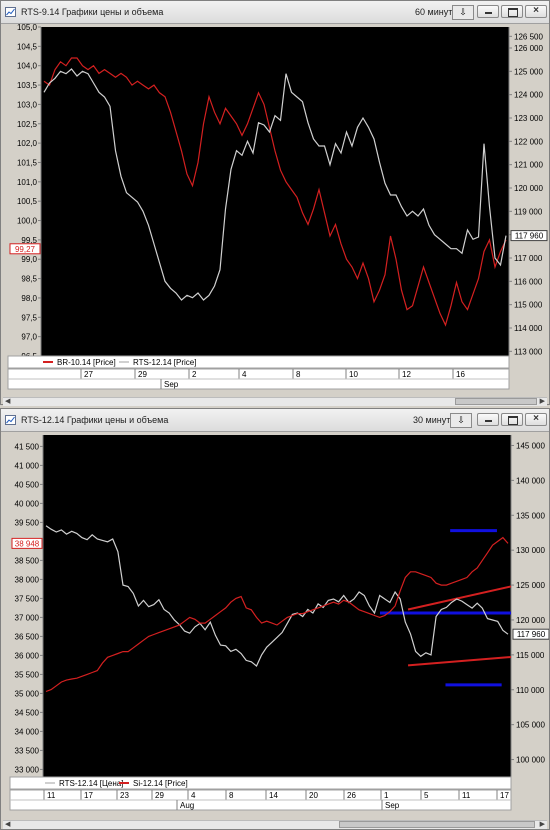 Image resolution: width=550 pixels, height=830 pixels. What do you see at coordinates (528, 258) in the screenshot?
I see `right-axis-tick-label: 117 000` at bounding box center [528, 258].